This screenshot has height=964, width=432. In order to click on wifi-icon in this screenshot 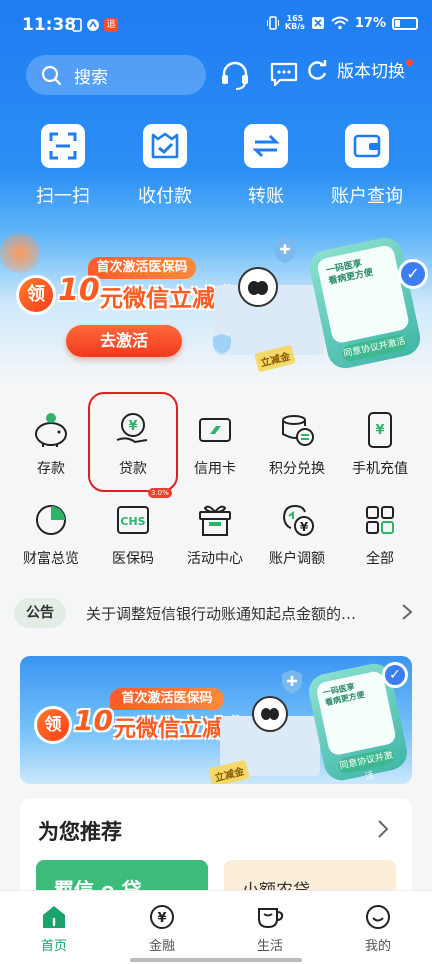, I will do `click(340, 23)`.